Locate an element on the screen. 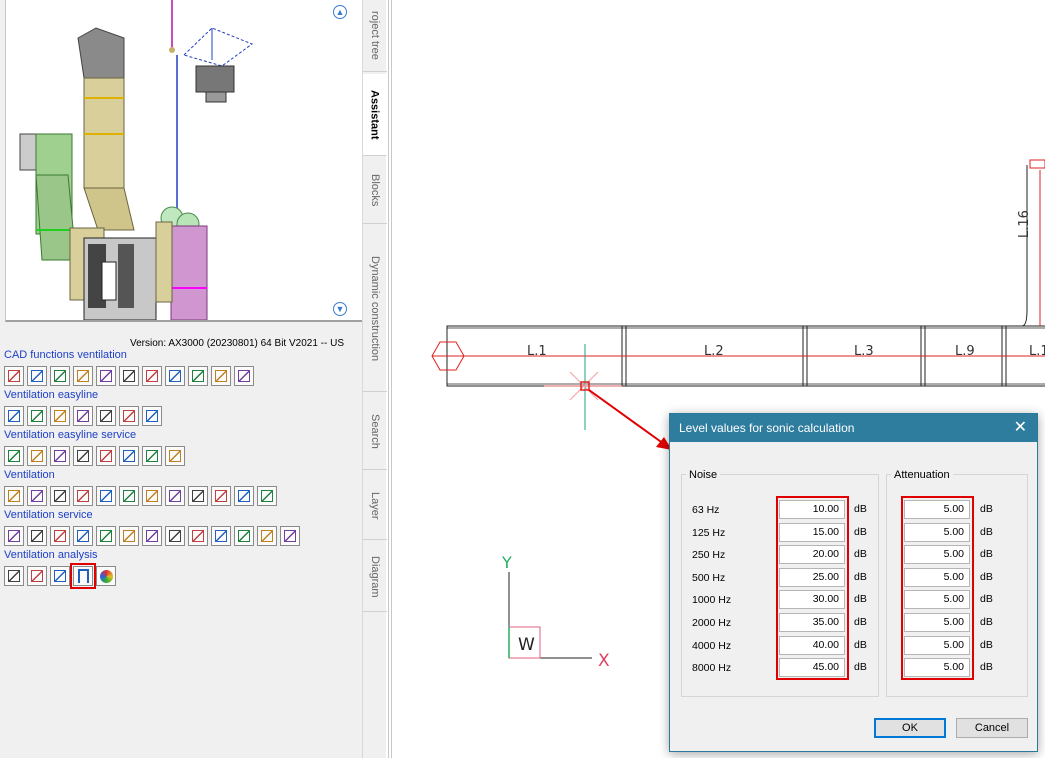 This screenshot has height=758, width=1045. tool-0-10-icon is located at coordinates (244, 376).